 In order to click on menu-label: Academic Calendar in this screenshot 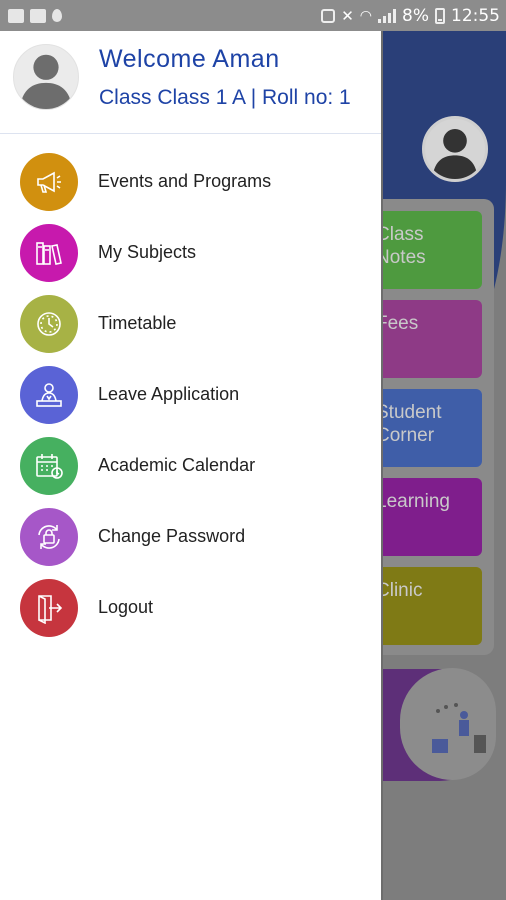, I will do `click(177, 465)`.